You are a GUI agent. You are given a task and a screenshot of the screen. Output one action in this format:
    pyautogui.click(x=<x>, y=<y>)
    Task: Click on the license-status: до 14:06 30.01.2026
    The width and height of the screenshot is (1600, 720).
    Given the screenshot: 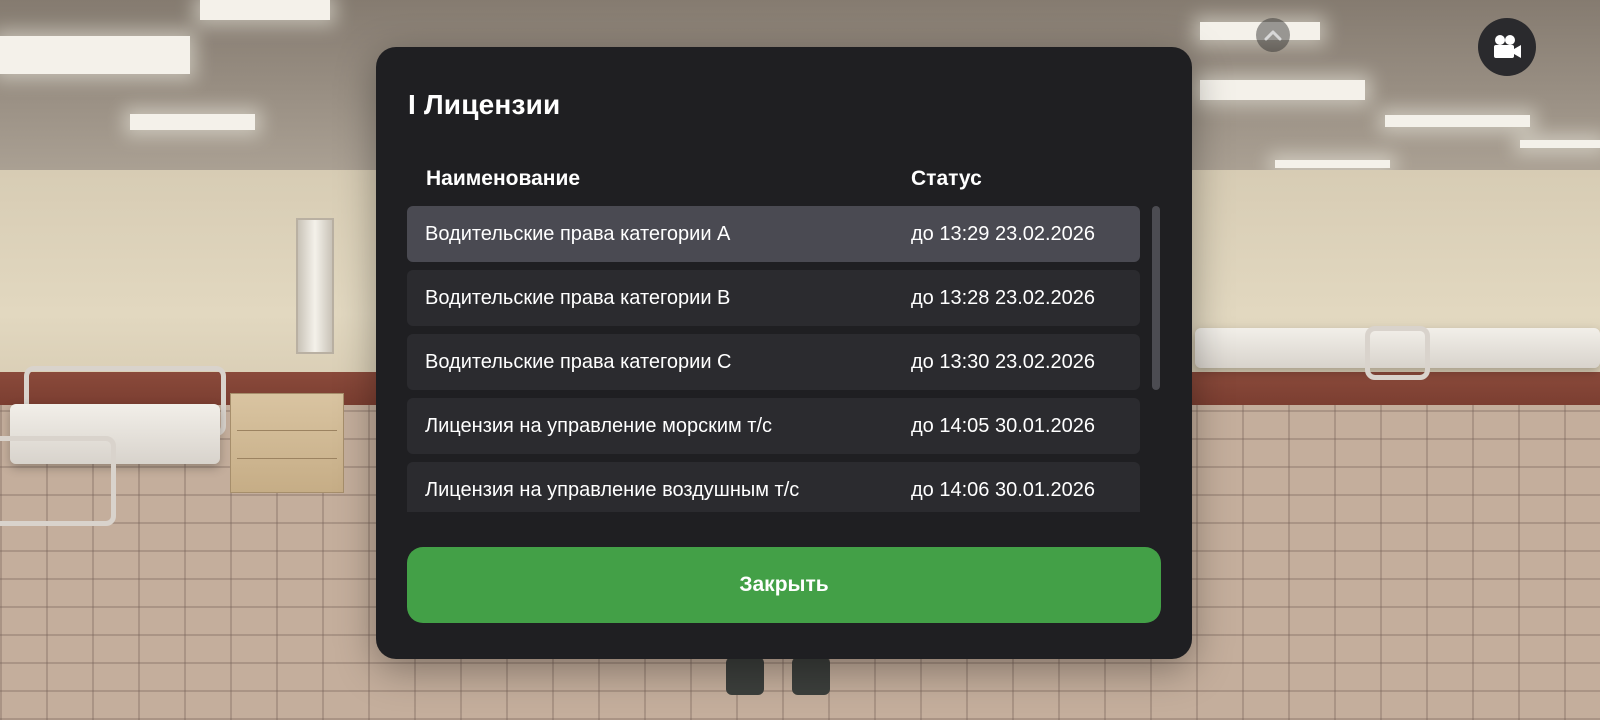 What is the action you would take?
    pyautogui.click(x=1003, y=490)
    